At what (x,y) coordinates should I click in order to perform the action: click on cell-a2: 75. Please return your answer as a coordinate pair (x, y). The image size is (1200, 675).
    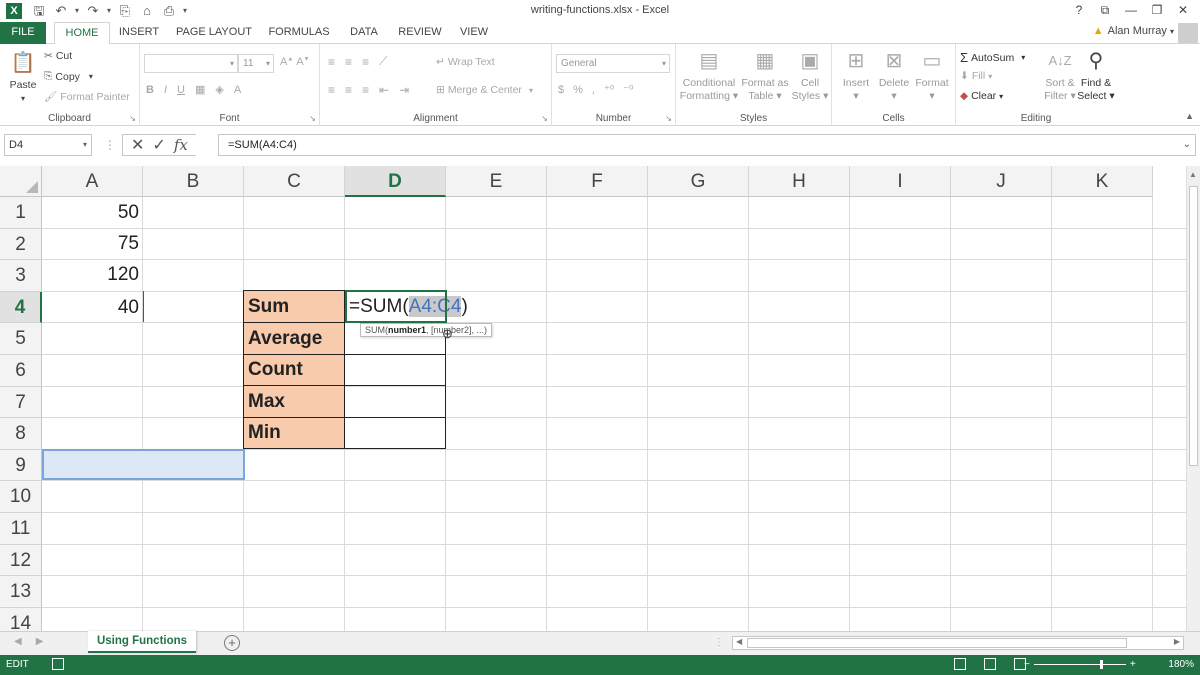
    Looking at the image, I should click on (92, 243).